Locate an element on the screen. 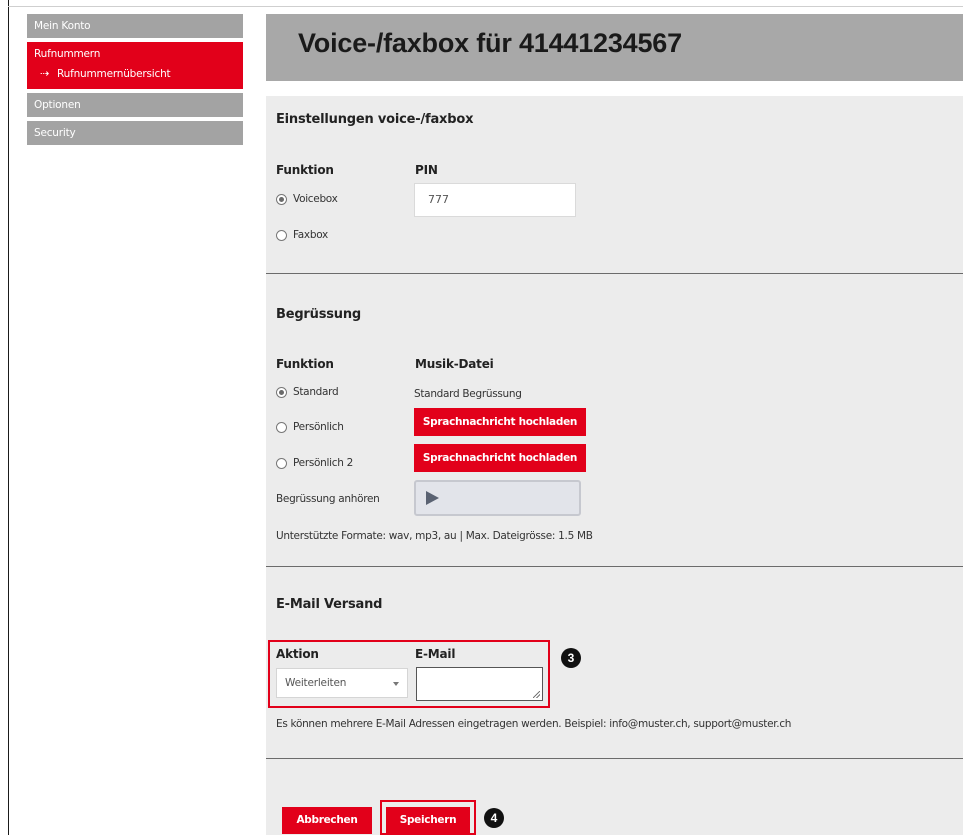  sidebar-item-rufnummern: Rufnummern is located at coordinates (135, 54).